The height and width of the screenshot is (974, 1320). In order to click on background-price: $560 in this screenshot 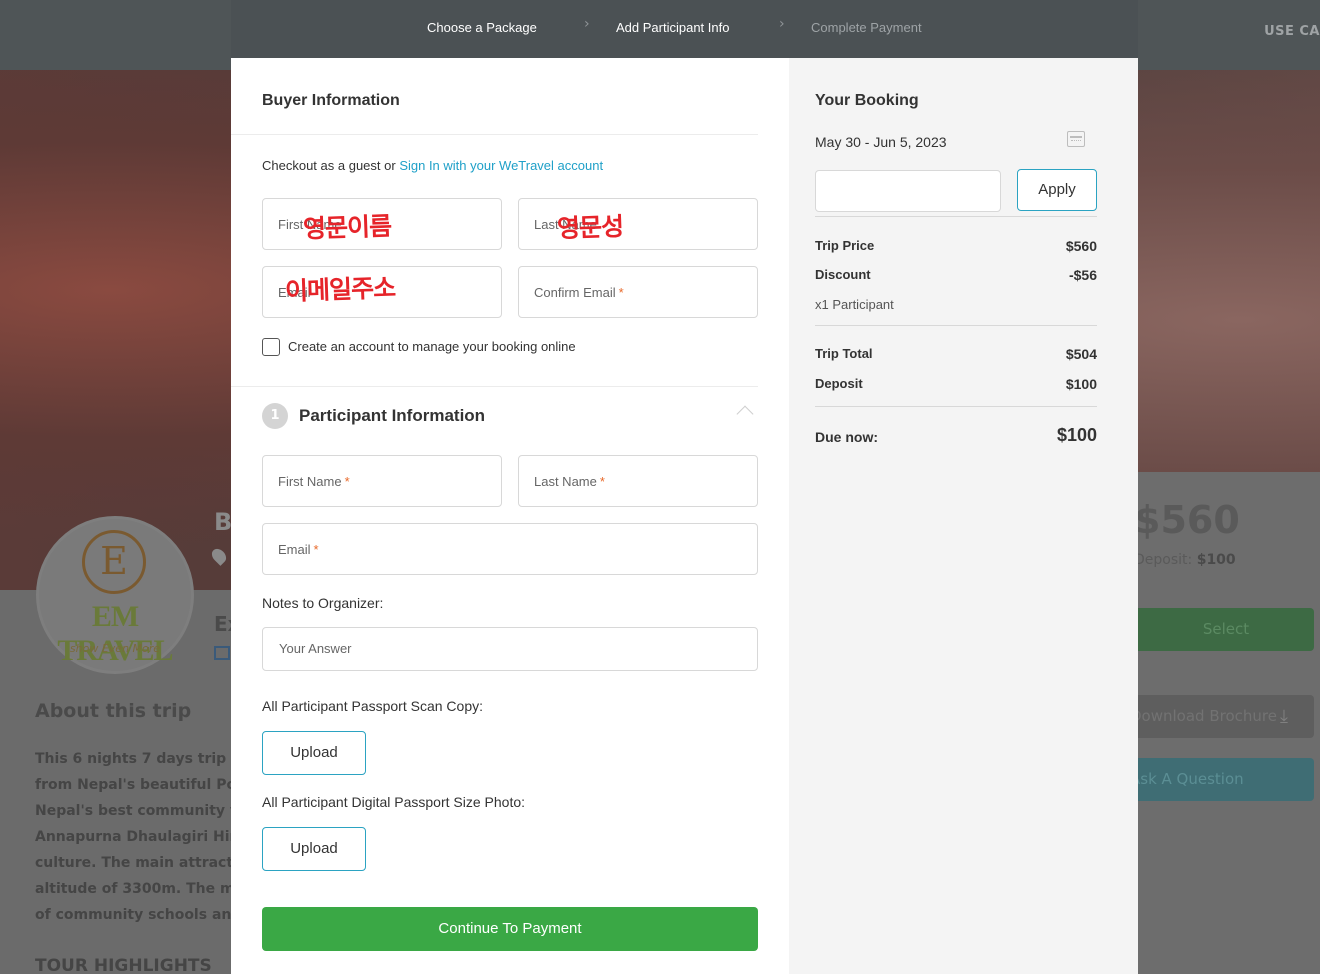, I will do `click(1187, 520)`.